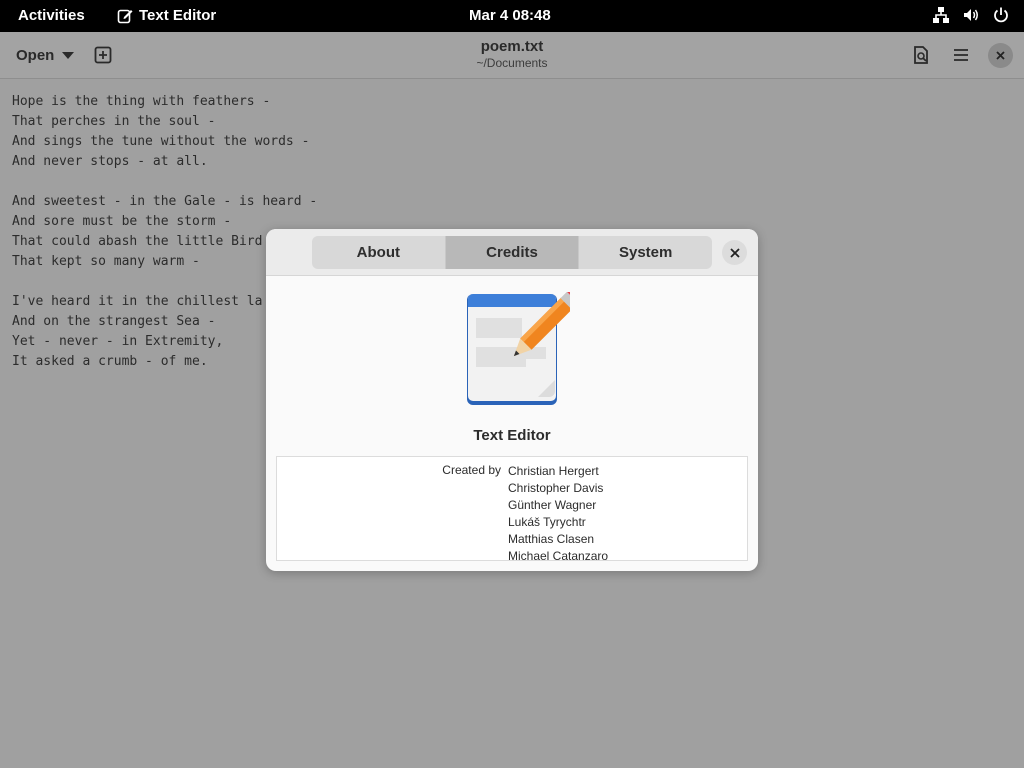 Image resolution: width=1024 pixels, height=768 pixels. I want to click on credit-name: Christopher Davis, so click(556, 488).